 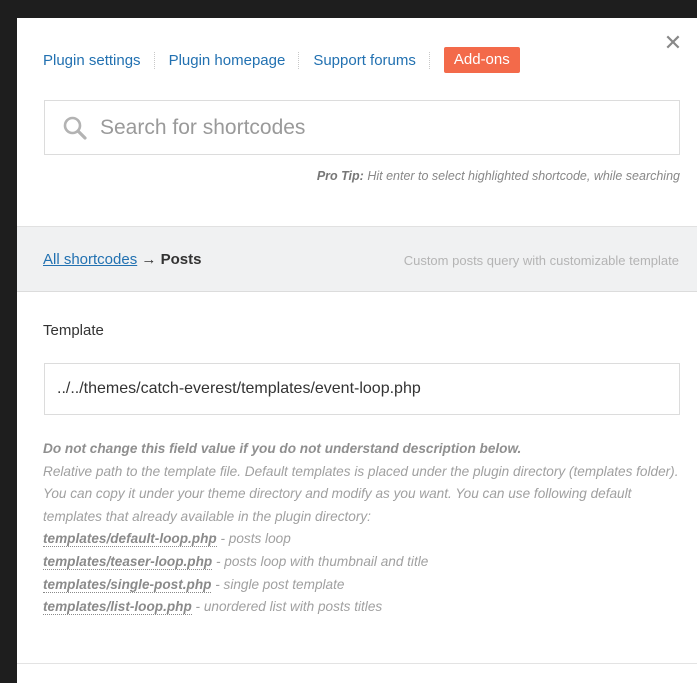 What do you see at coordinates (75, 128) in the screenshot?
I see `search-icon` at bounding box center [75, 128].